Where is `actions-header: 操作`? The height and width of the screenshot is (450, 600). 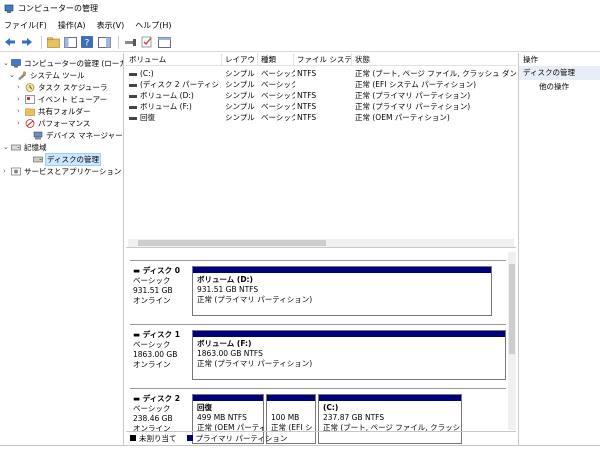
actions-header: 操作 is located at coordinates (530, 59).